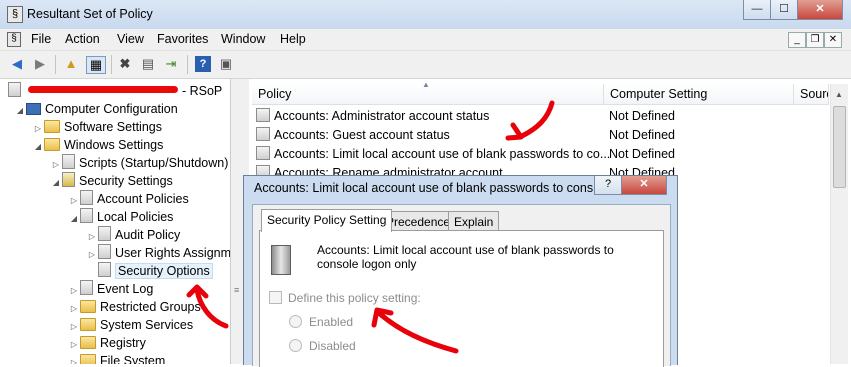 The image size is (851, 367). What do you see at coordinates (833, 40) in the screenshot?
I see `mdi-close-button: ✕` at bounding box center [833, 40].